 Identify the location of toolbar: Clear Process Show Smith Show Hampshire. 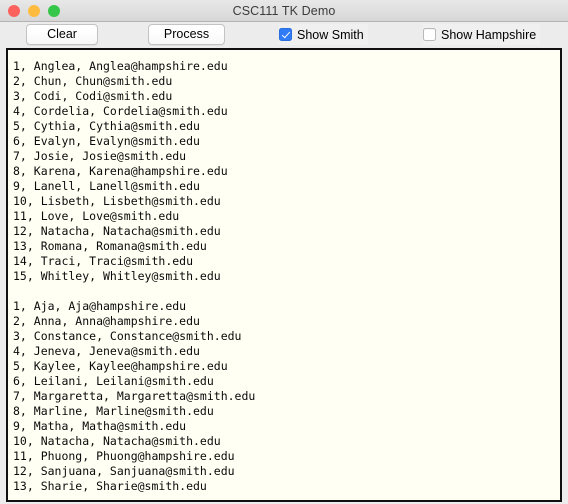
(284, 35).